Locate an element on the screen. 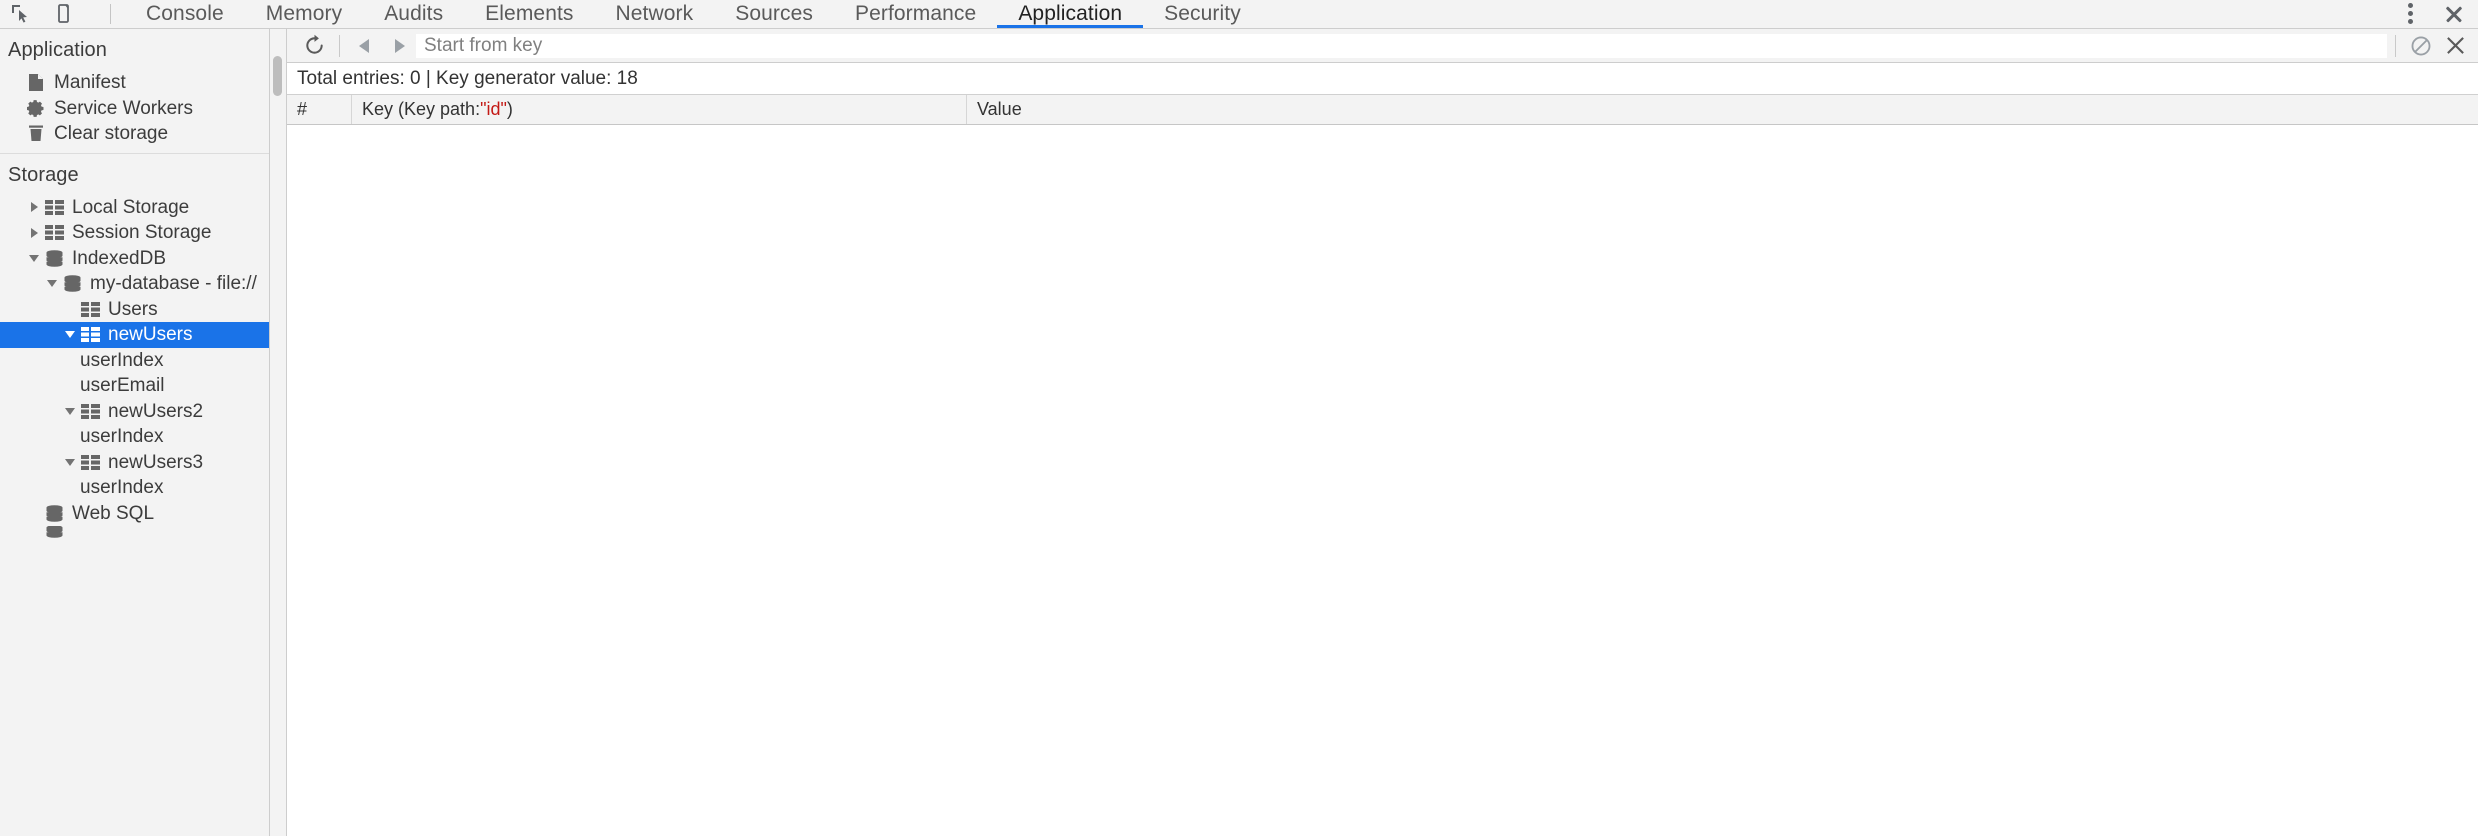 This screenshot has height=836, width=2478. prev-page-icon is located at coordinates (365, 46).